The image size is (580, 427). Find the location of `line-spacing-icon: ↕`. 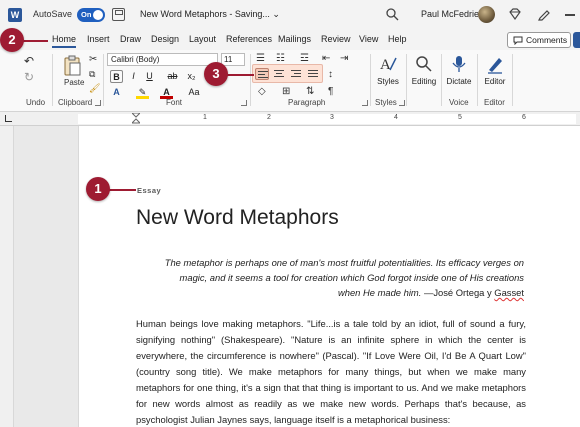

line-spacing-icon: ↕ is located at coordinates (330, 74).